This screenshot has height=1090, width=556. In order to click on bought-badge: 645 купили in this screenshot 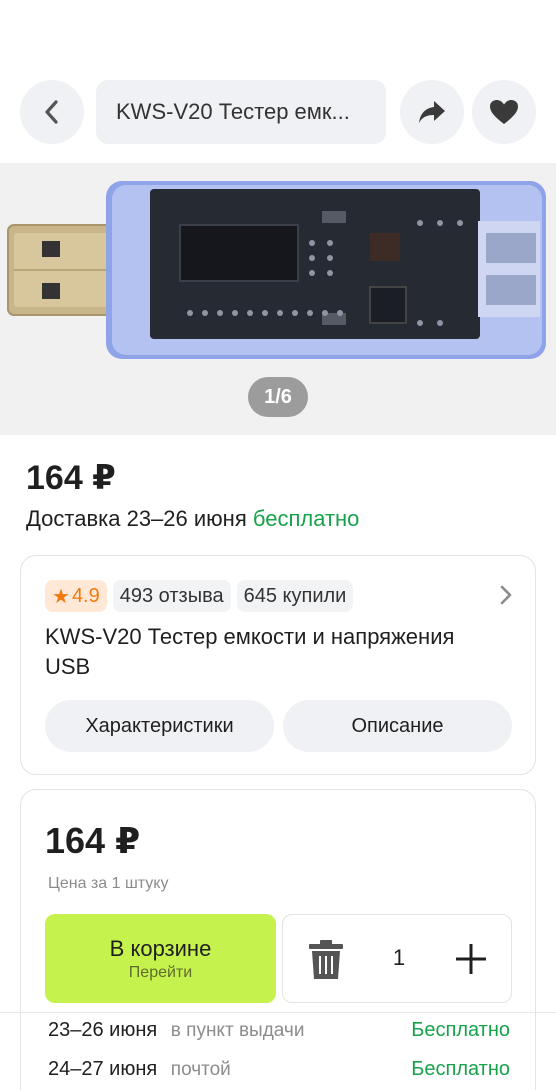, I will do `click(295, 596)`.